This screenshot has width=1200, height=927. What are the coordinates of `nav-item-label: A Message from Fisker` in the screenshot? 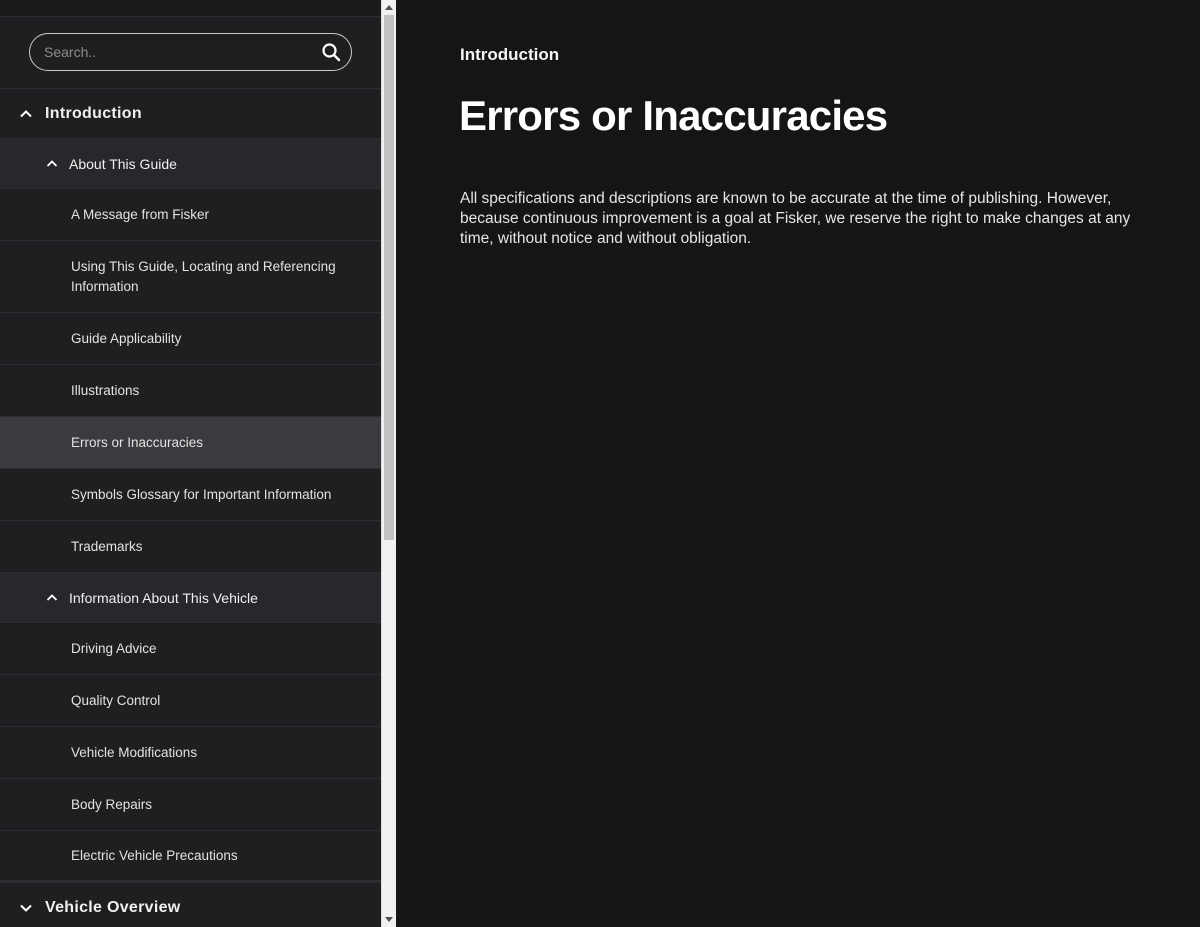 It's located at (140, 214).